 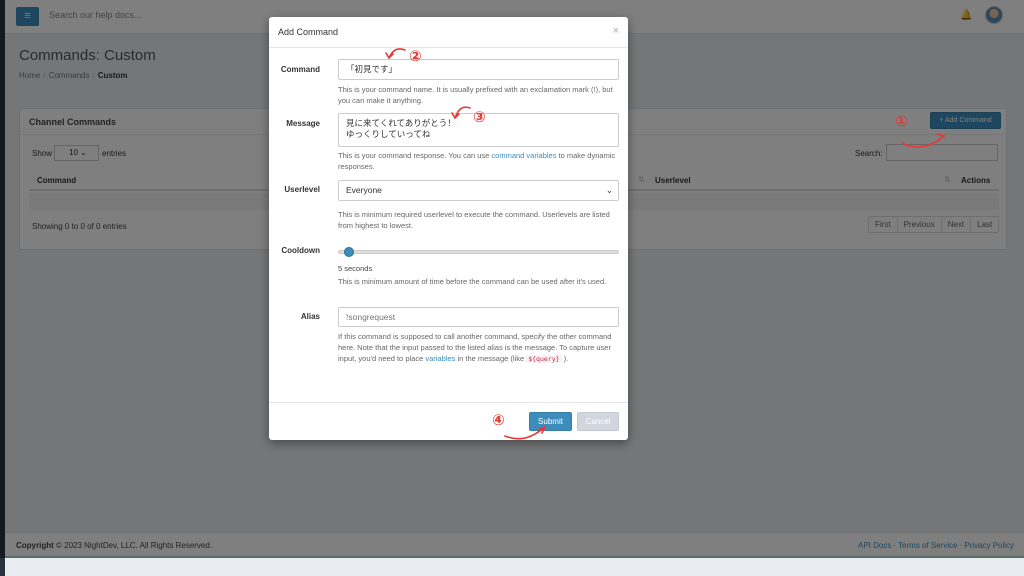 What do you see at coordinates (478, 252) in the screenshot?
I see `cooldown-slider-track` at bounding box center [478, 252].